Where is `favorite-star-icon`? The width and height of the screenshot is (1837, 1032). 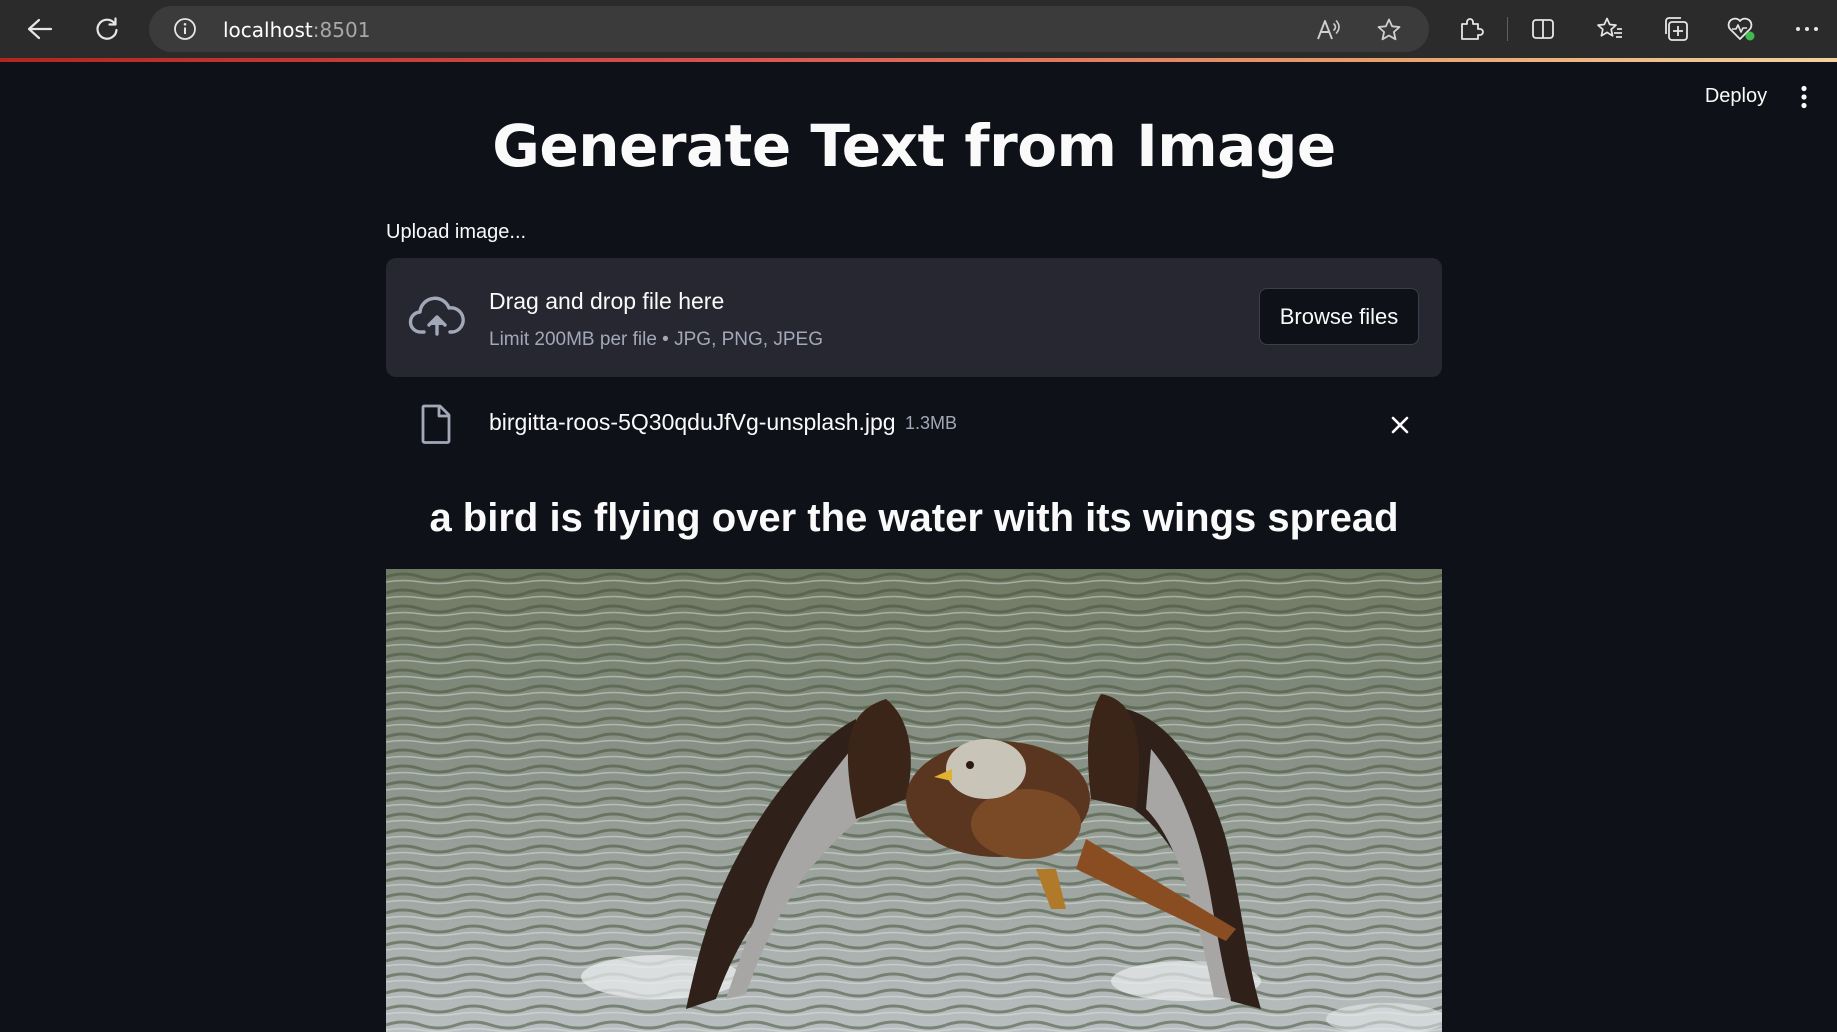 favorite-star-icon is located at coordinates (1389, 30).